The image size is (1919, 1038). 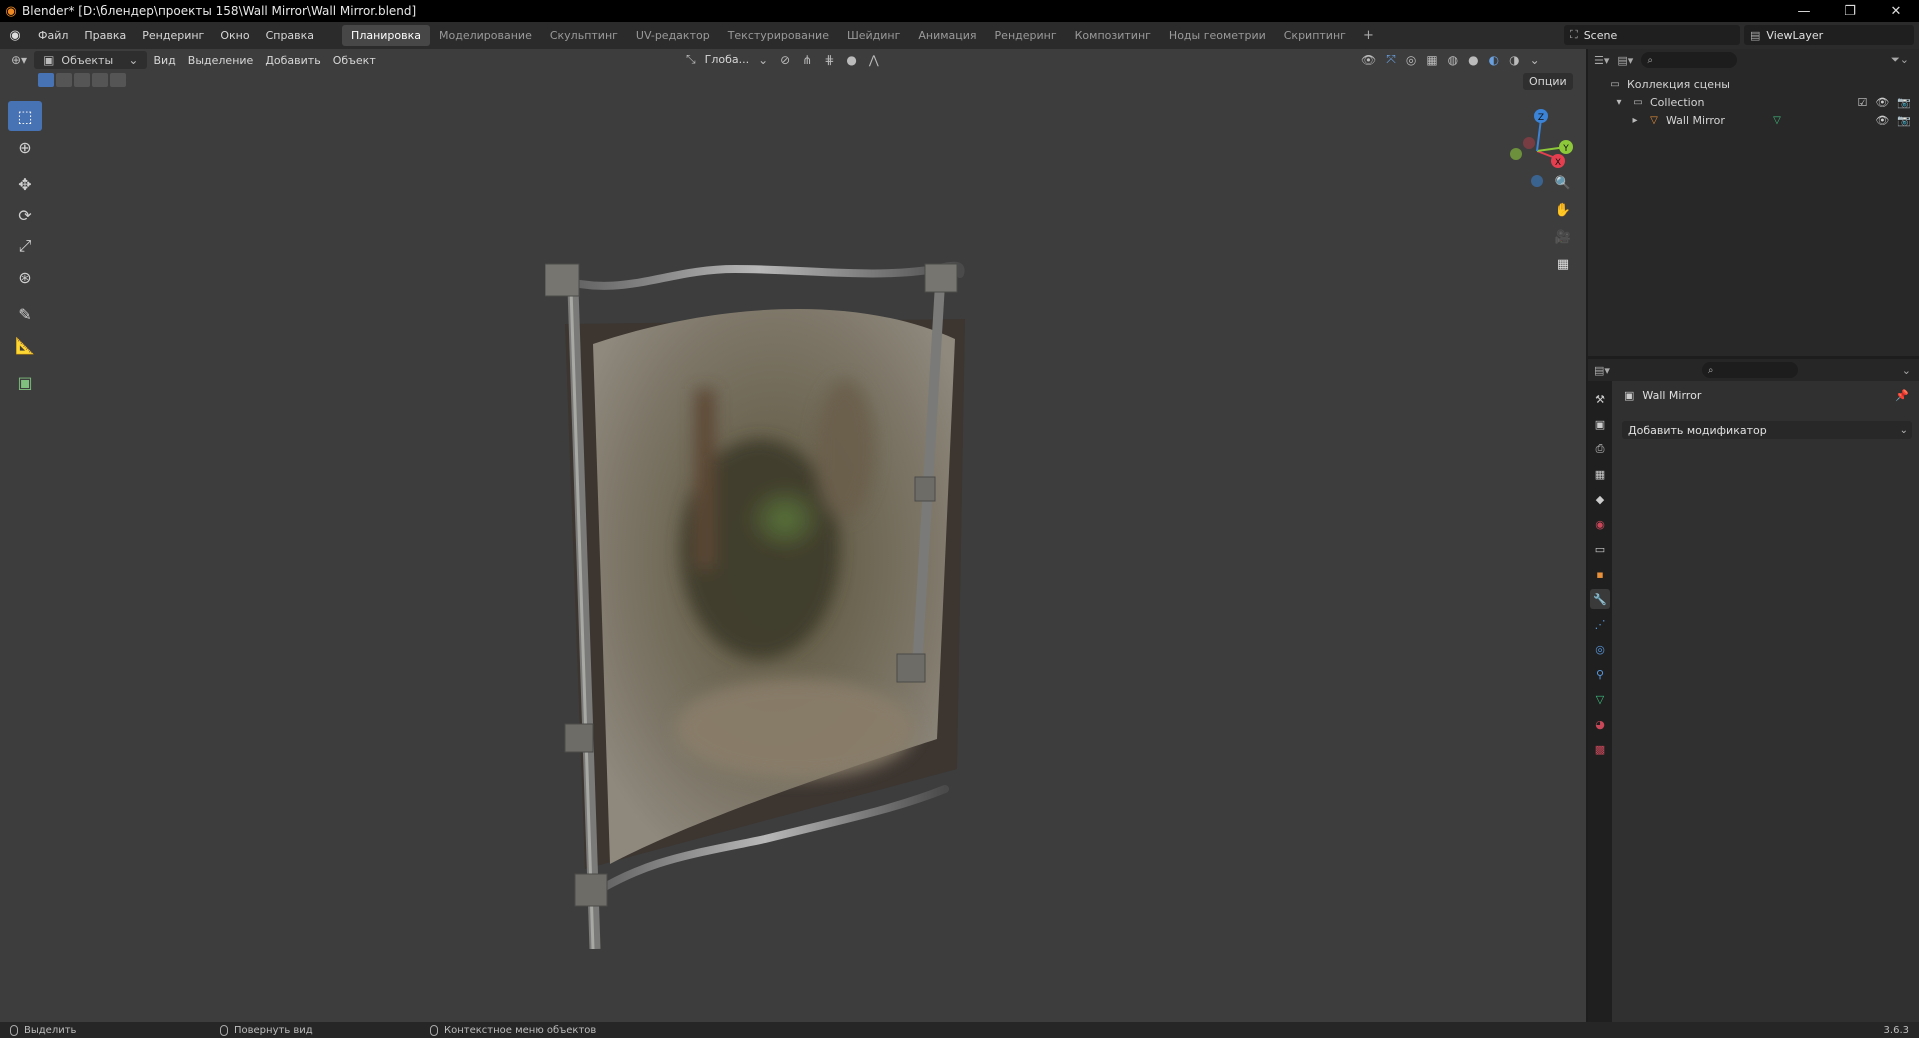 I want to click on mode-dropdown: ▣ Объекты ⌄, so click(x=91, y=60).